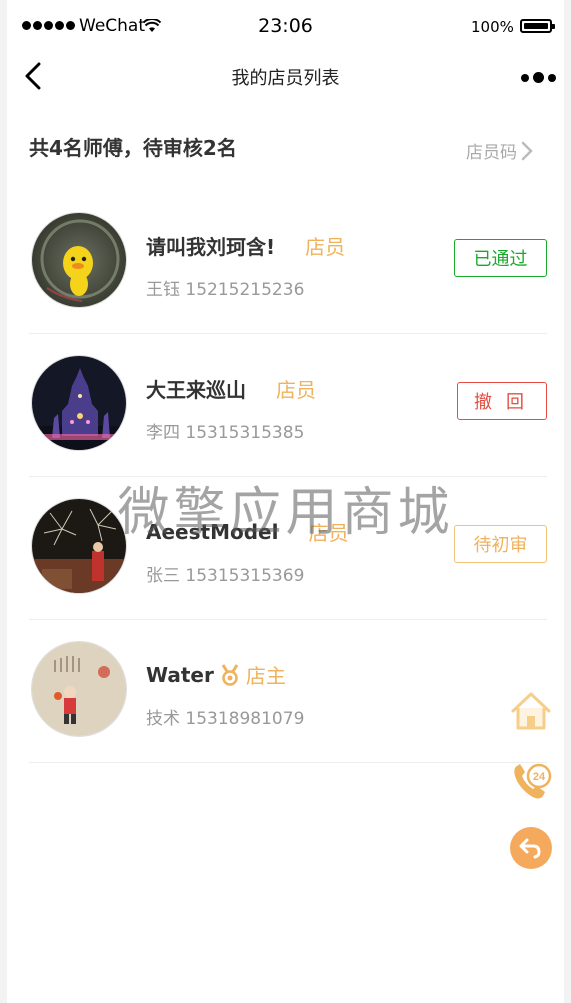 The width and height of the screenshot is (571, 1003). What do you see at coordinates (285, 26) in the screenshot?
I see `status-bar: WeChat 23:06 100%` at bounding box center [285, 26].